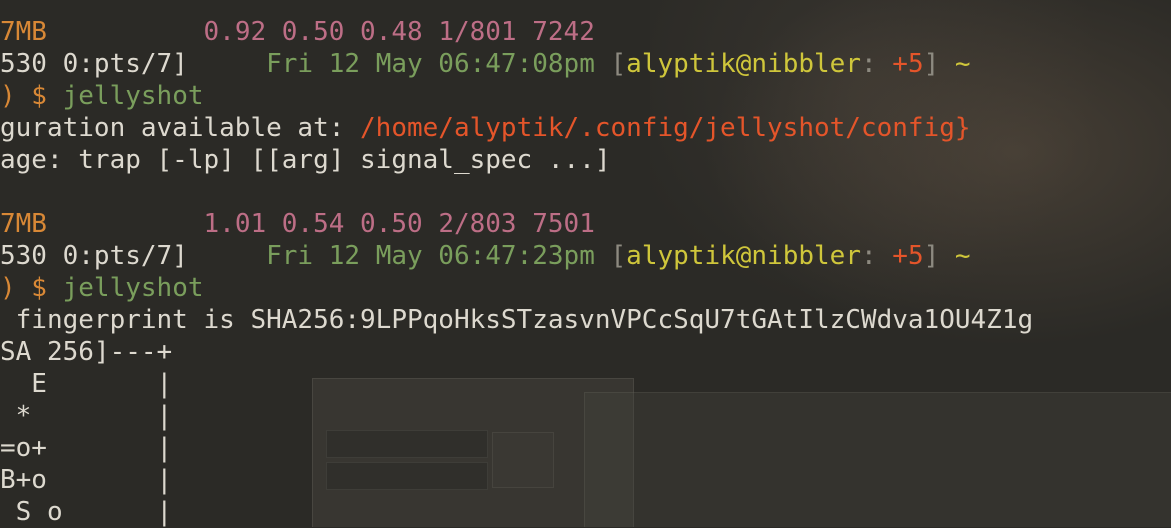 This screenshot has width=1171, height=528. Describe the element at coordinates (86, 416) in the screenshot. I see `randomart-line: * |` at that location.